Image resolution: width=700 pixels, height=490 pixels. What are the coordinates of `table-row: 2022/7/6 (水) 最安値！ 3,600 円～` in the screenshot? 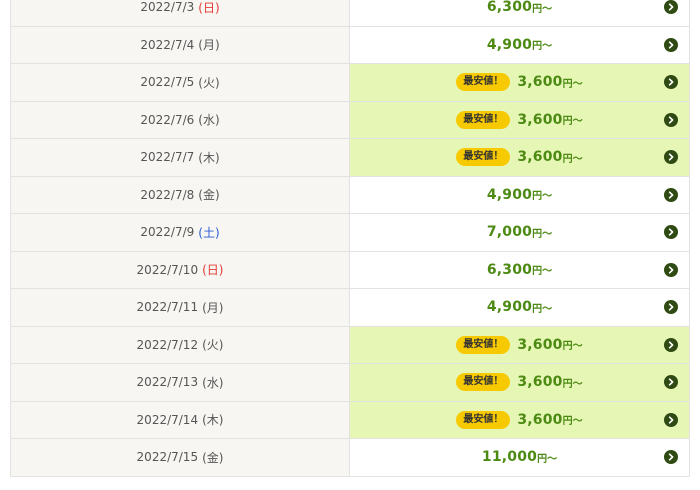 It's located at (350, 120).